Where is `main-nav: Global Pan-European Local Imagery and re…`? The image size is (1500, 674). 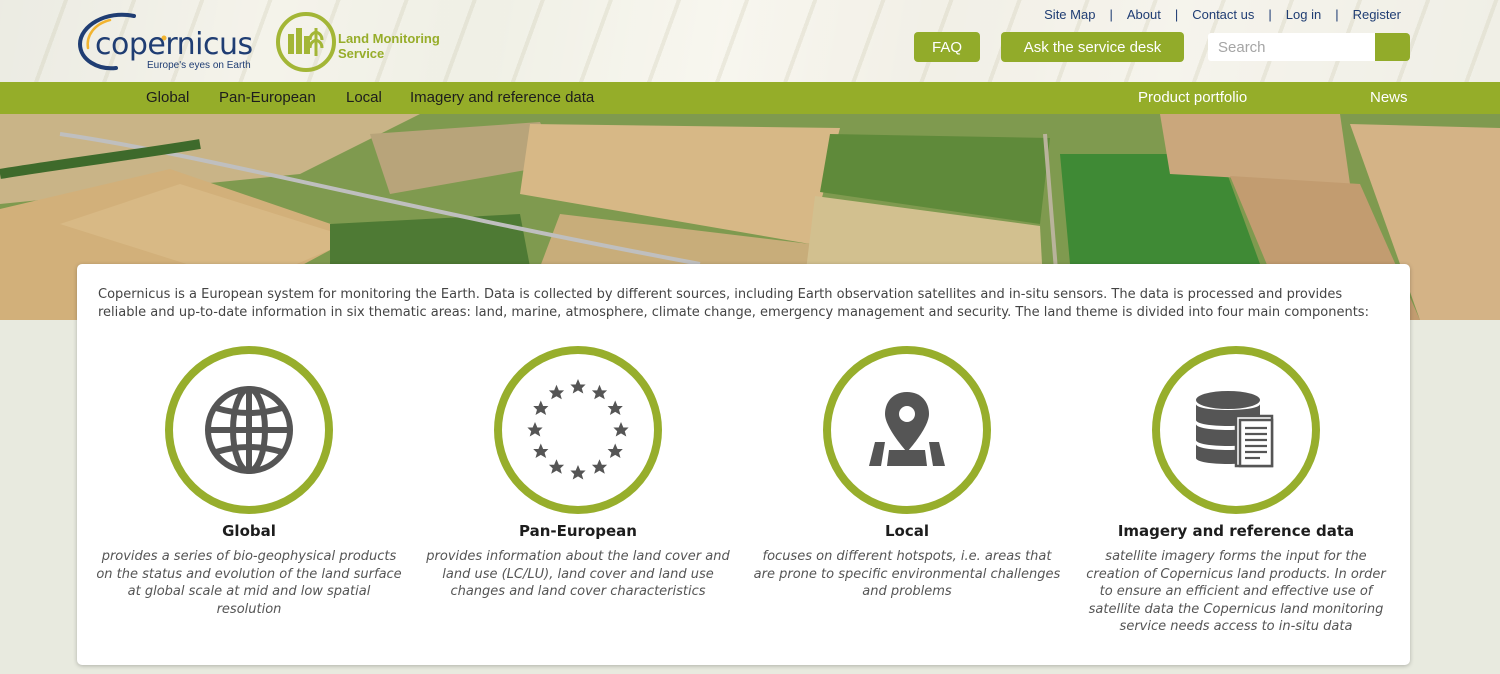
main-nav: Global Pan-European Local Imagery and re… is located at coordinates (750, 98).